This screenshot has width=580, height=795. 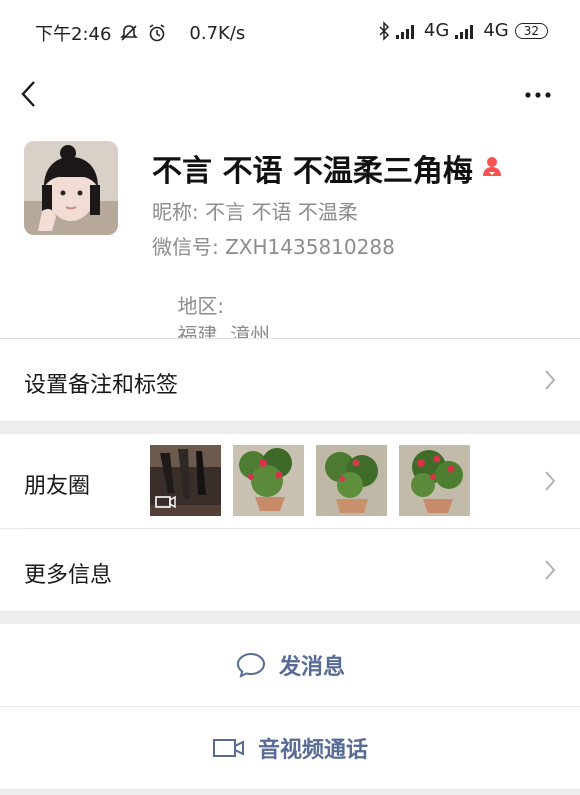 I want to click on more-info-label: 更多信息, so click(x=68, y=575).